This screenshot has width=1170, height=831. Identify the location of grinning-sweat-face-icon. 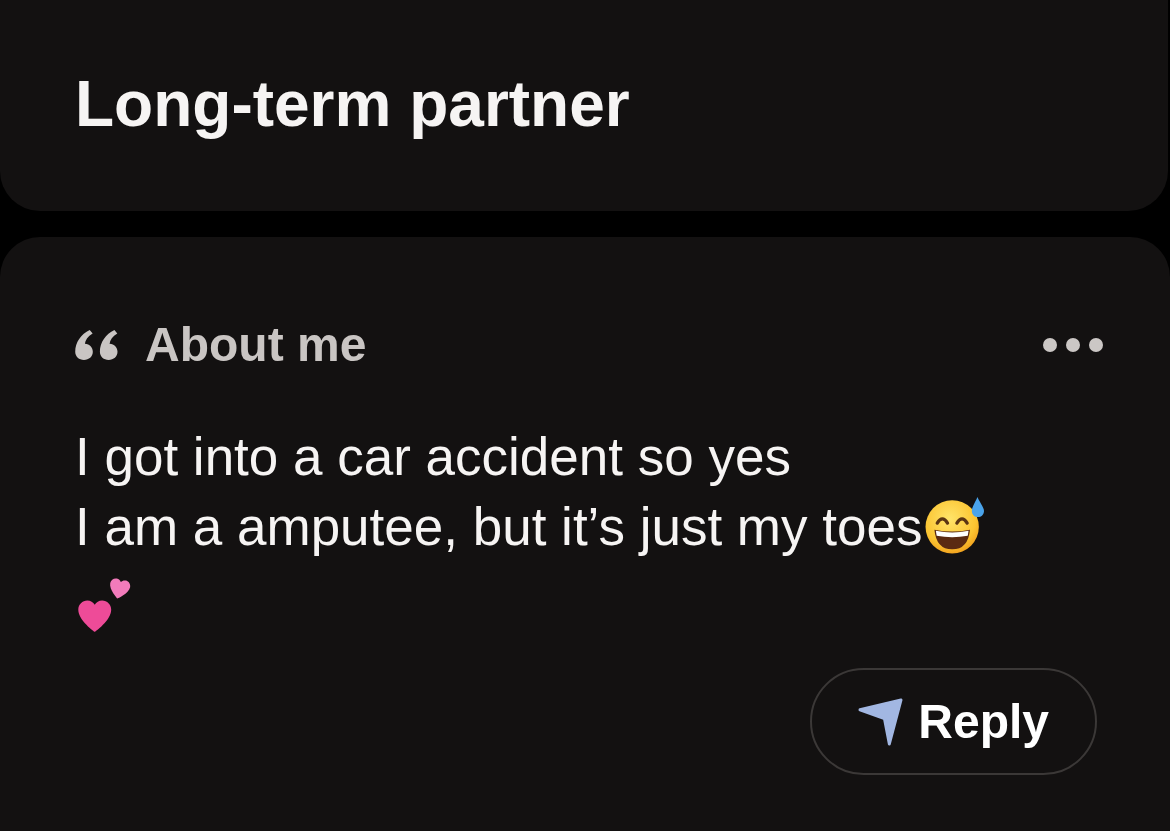
(955, 525).